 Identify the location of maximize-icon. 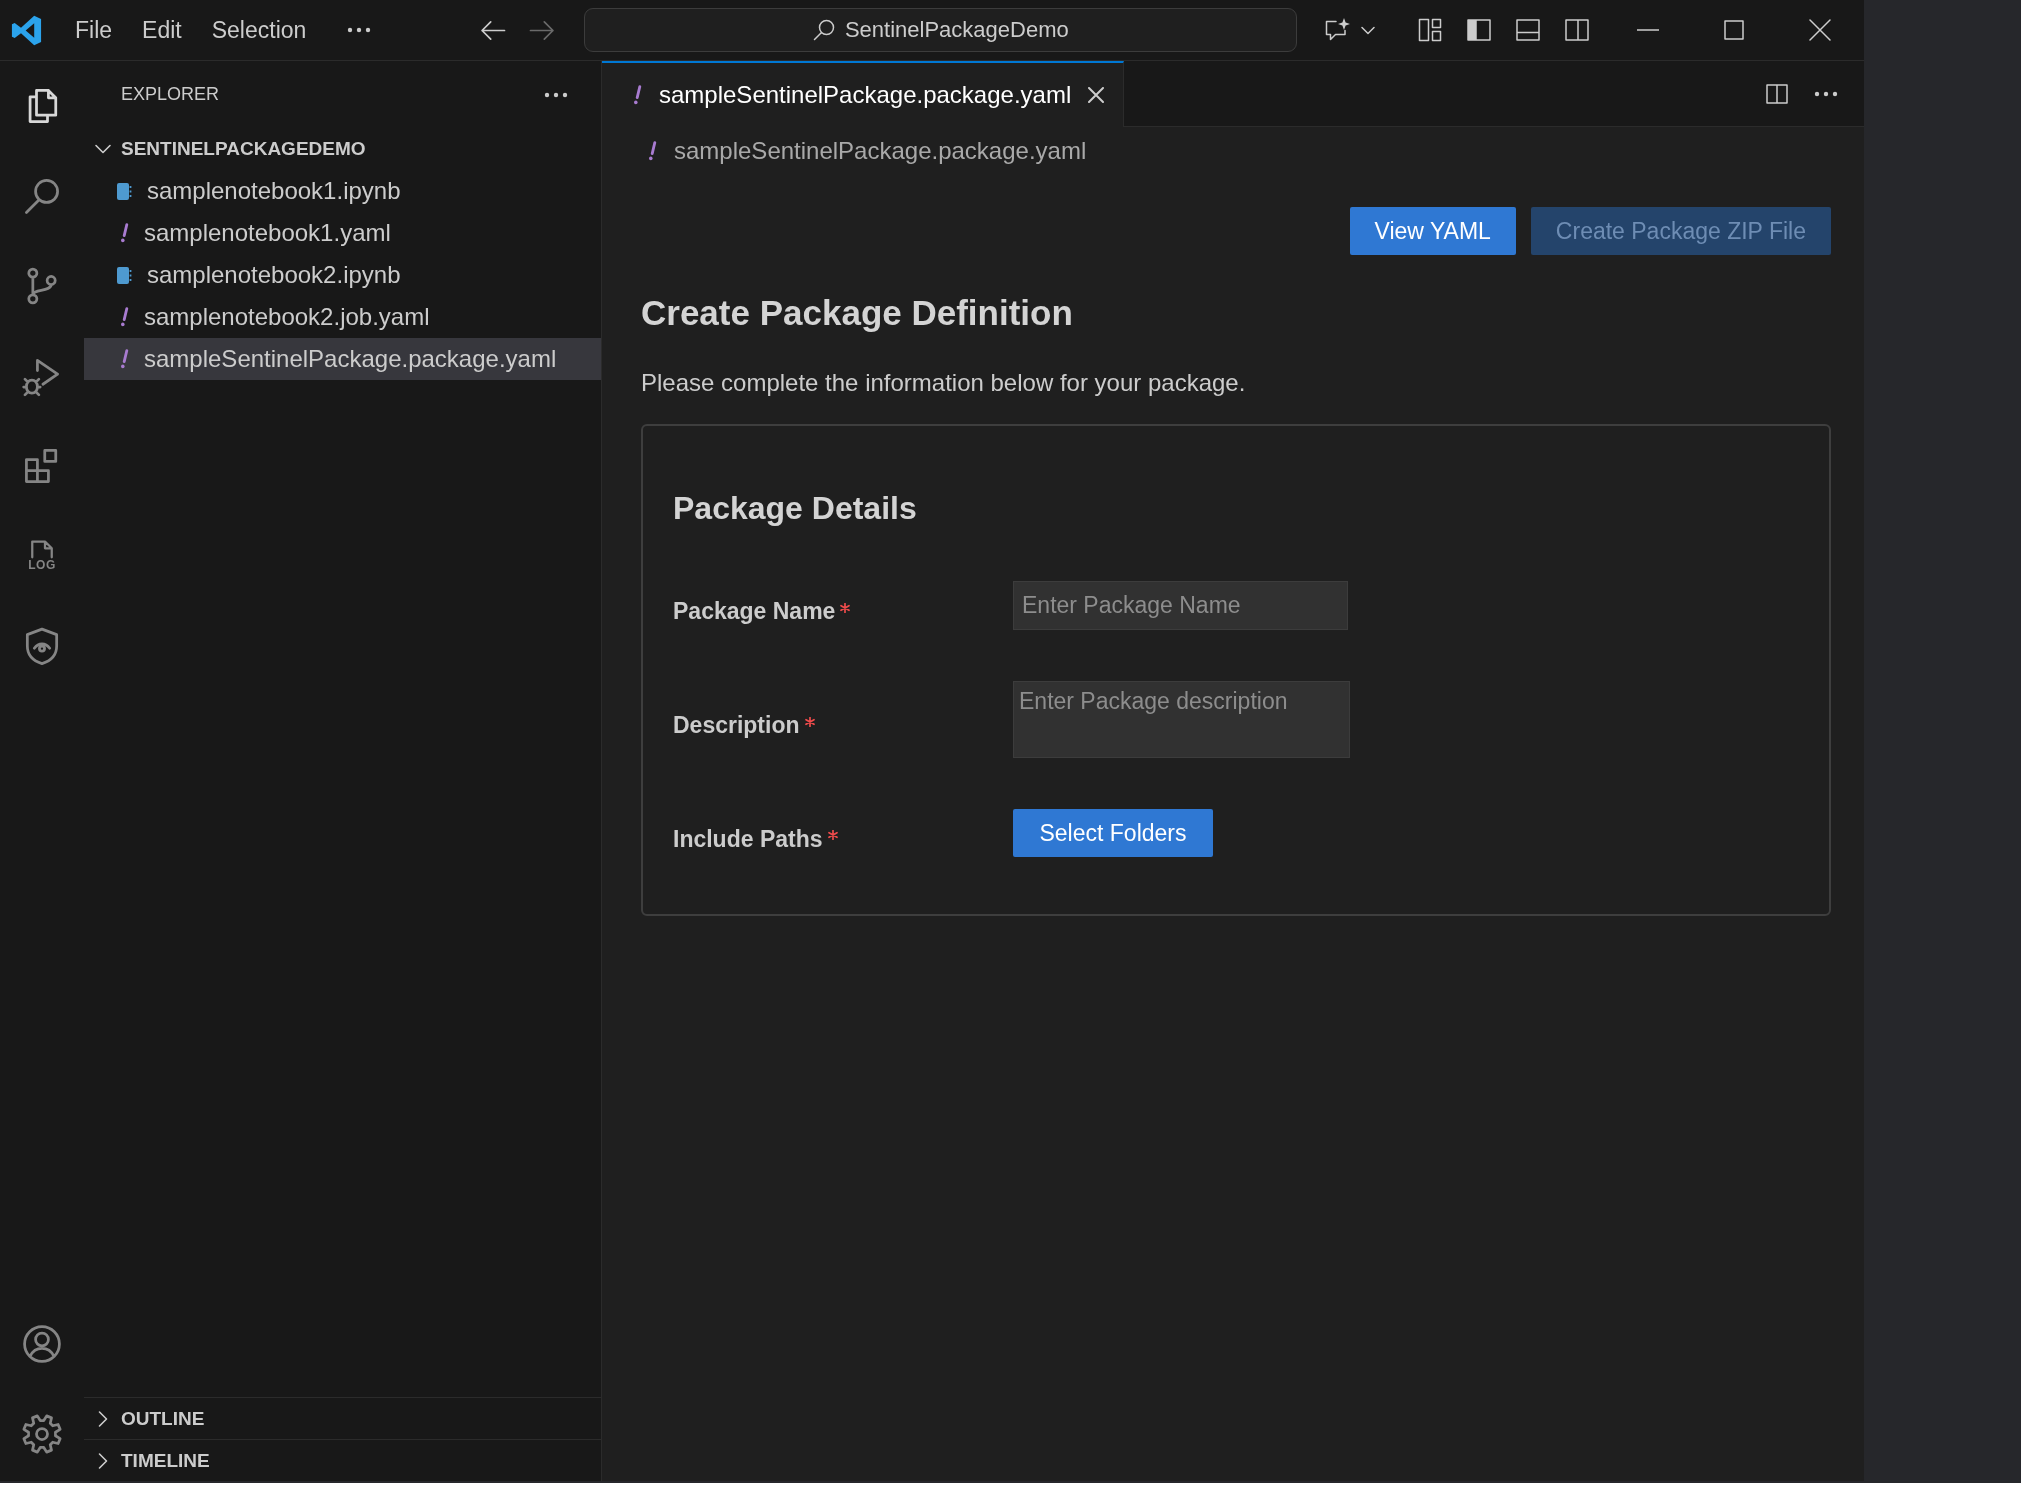
(1734, 30).